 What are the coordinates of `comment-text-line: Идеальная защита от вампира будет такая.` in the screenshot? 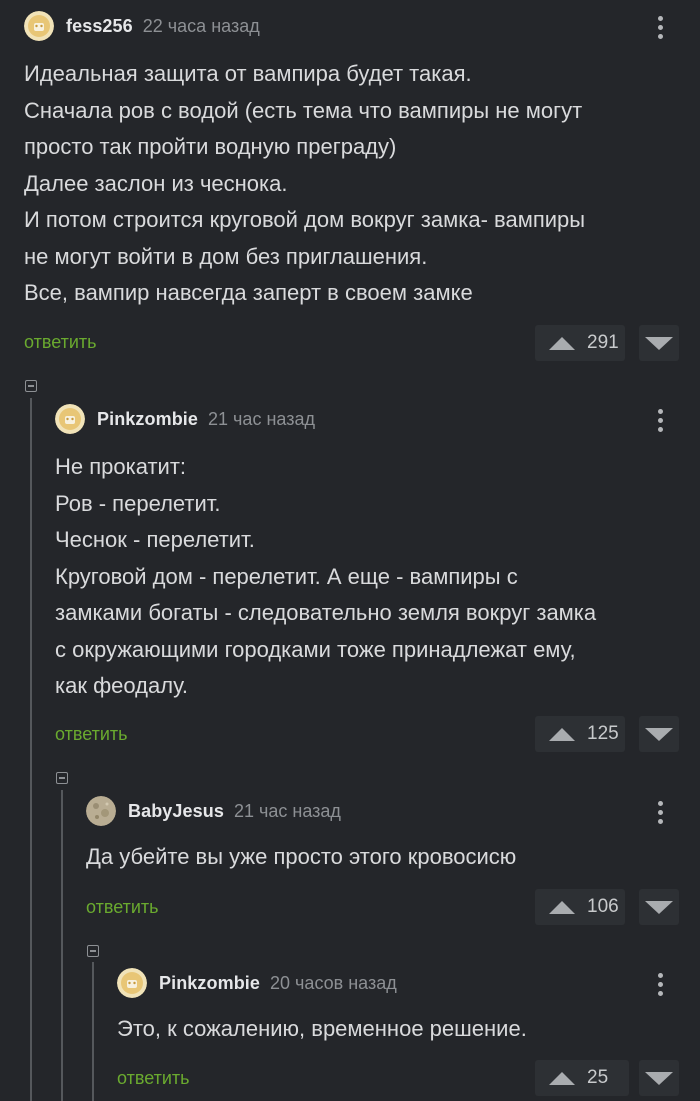 It's located at (248, 73).